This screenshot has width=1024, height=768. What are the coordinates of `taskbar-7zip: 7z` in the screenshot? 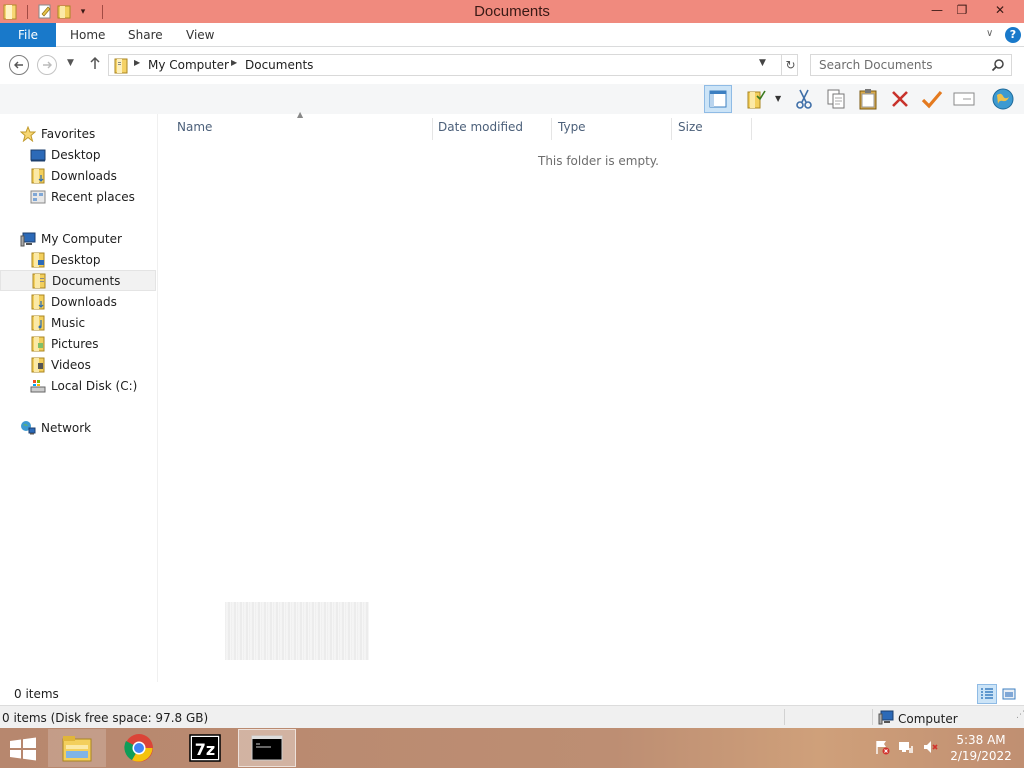 It's located at (205, 748).